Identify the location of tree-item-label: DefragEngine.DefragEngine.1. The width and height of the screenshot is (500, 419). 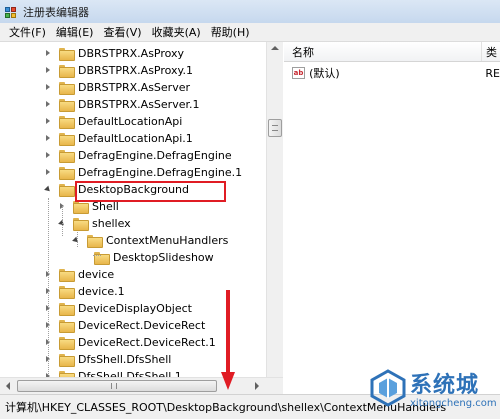
(160, 172).